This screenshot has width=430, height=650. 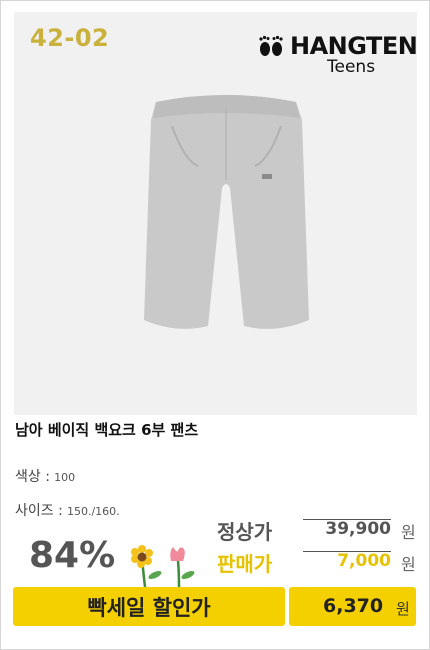 I want to click on product-code: 42-02, so click(x=70, y=38).